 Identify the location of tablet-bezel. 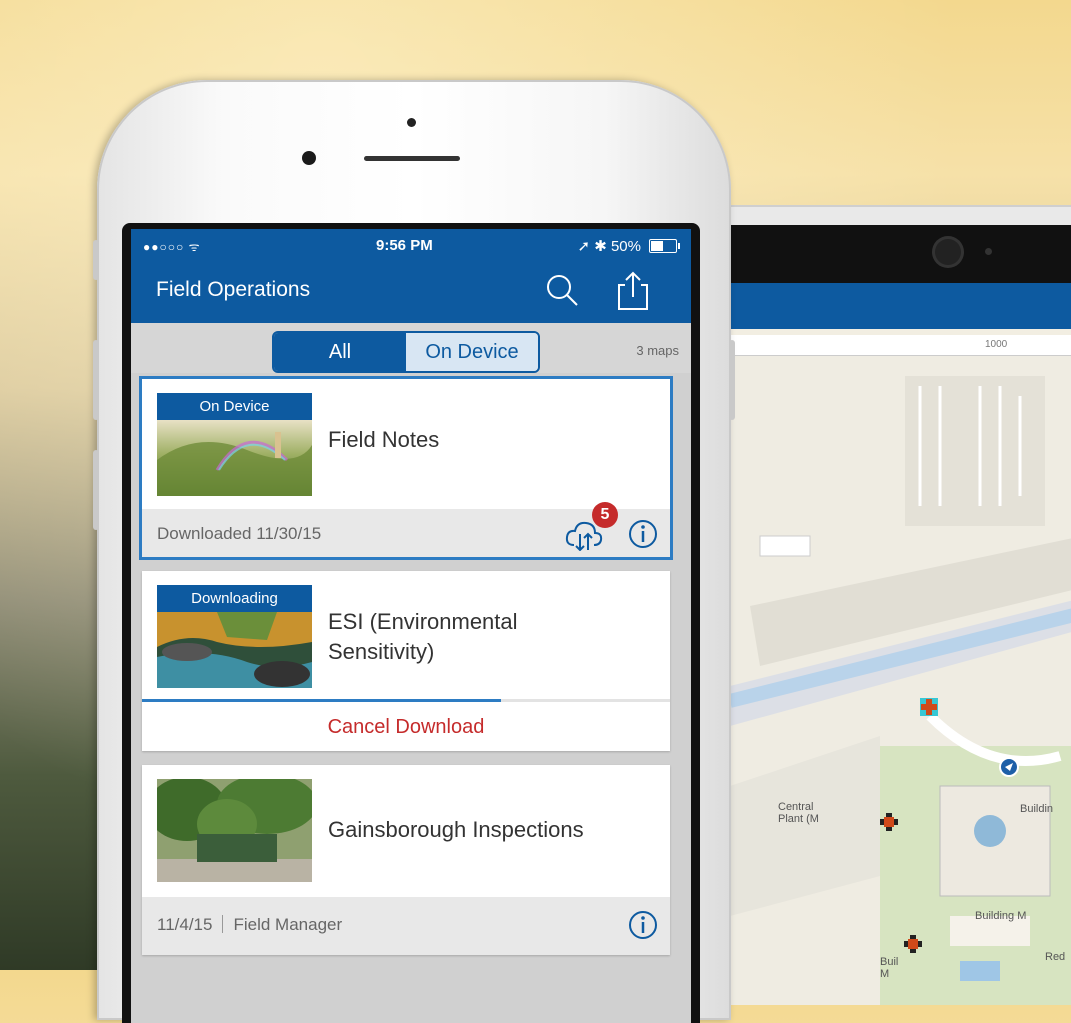
(900, 254).